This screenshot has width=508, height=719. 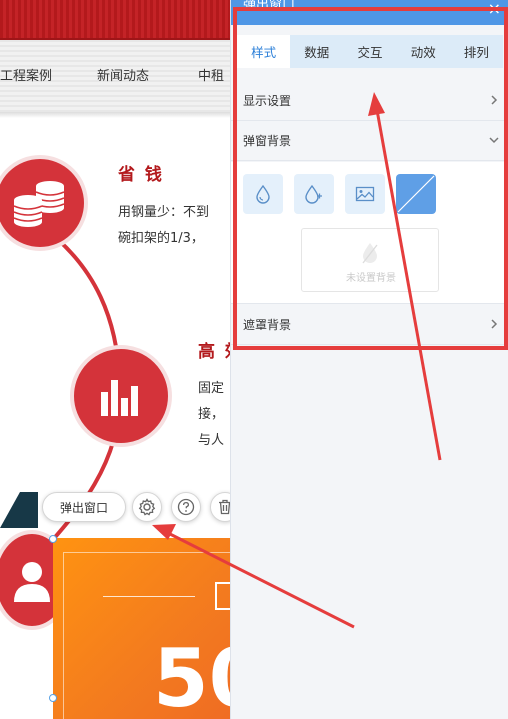 I want to click on help-button, so click(x=186, y=507).